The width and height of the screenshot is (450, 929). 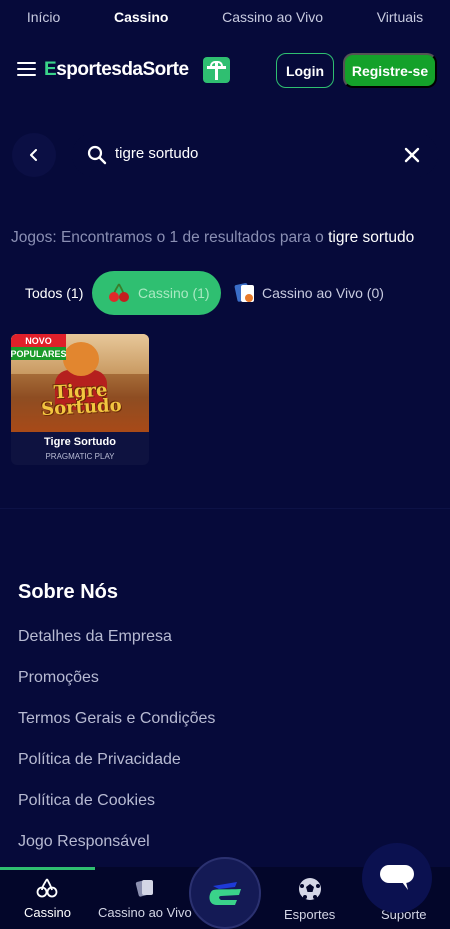 What do you see at coordinates (240, 153) in the screenshot?
I see `search-input` at bounding box center [240, 153].